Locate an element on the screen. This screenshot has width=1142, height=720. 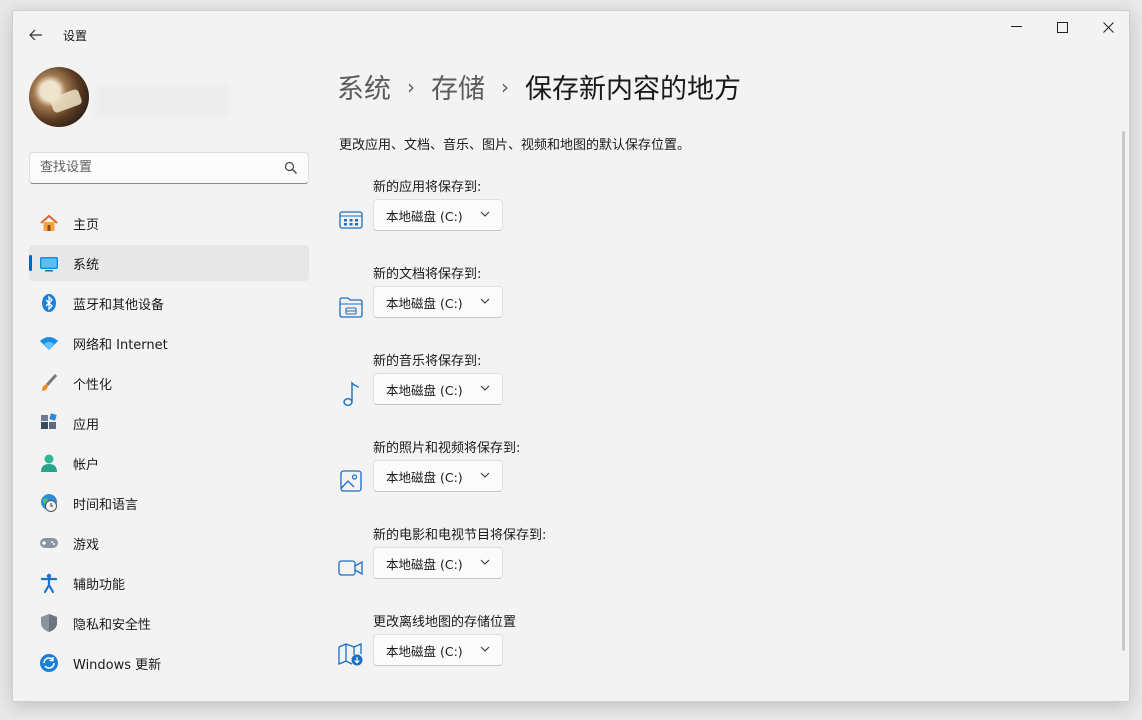
music-location-dropdown: 本地磁盘 (C:) is located at coordinates (438, 389).